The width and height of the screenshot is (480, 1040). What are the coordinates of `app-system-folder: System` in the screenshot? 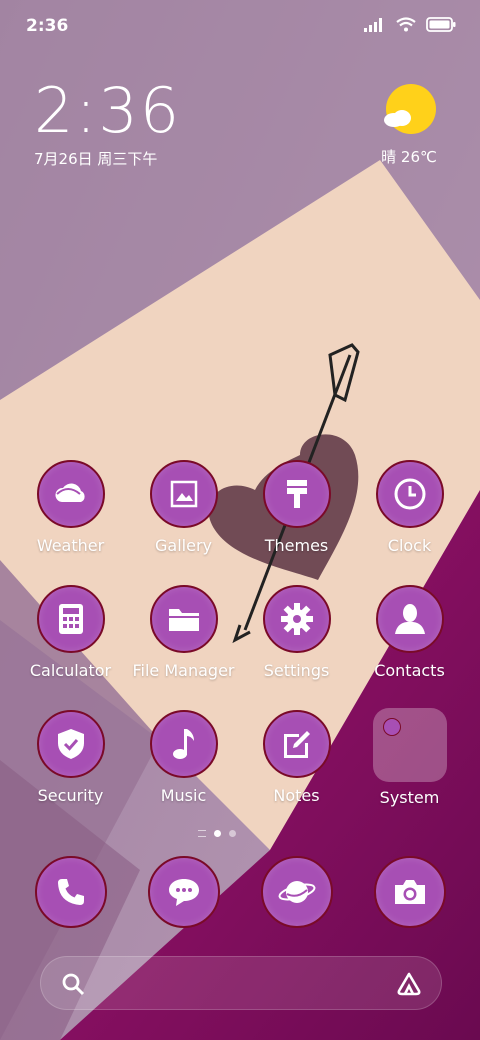 It's located at (409, 757).